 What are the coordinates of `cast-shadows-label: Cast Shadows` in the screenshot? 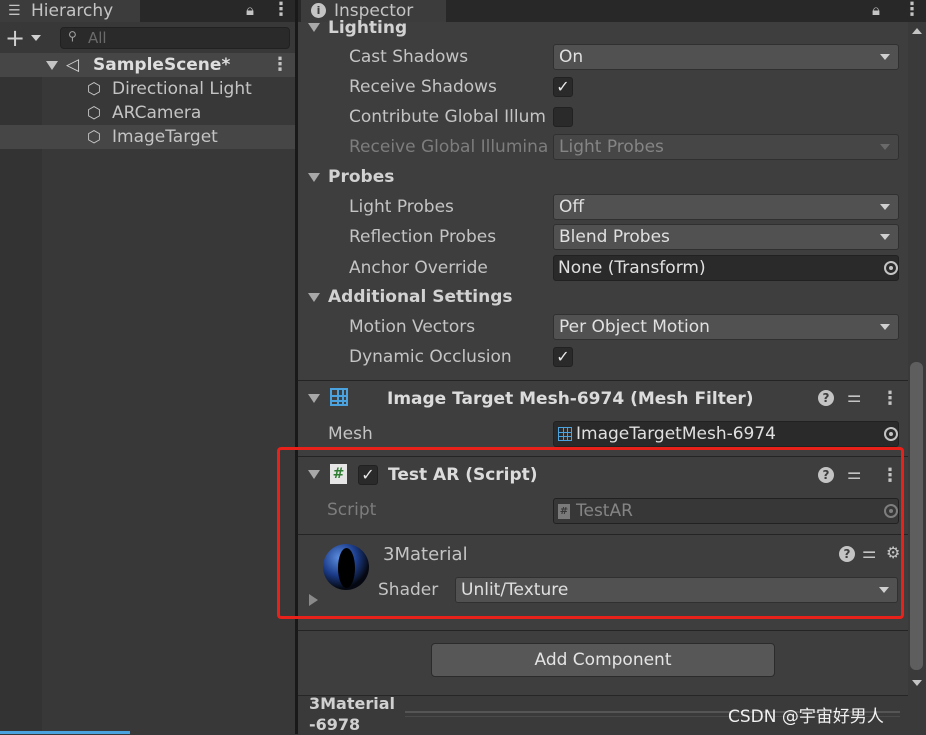 It's located at (409, 57).